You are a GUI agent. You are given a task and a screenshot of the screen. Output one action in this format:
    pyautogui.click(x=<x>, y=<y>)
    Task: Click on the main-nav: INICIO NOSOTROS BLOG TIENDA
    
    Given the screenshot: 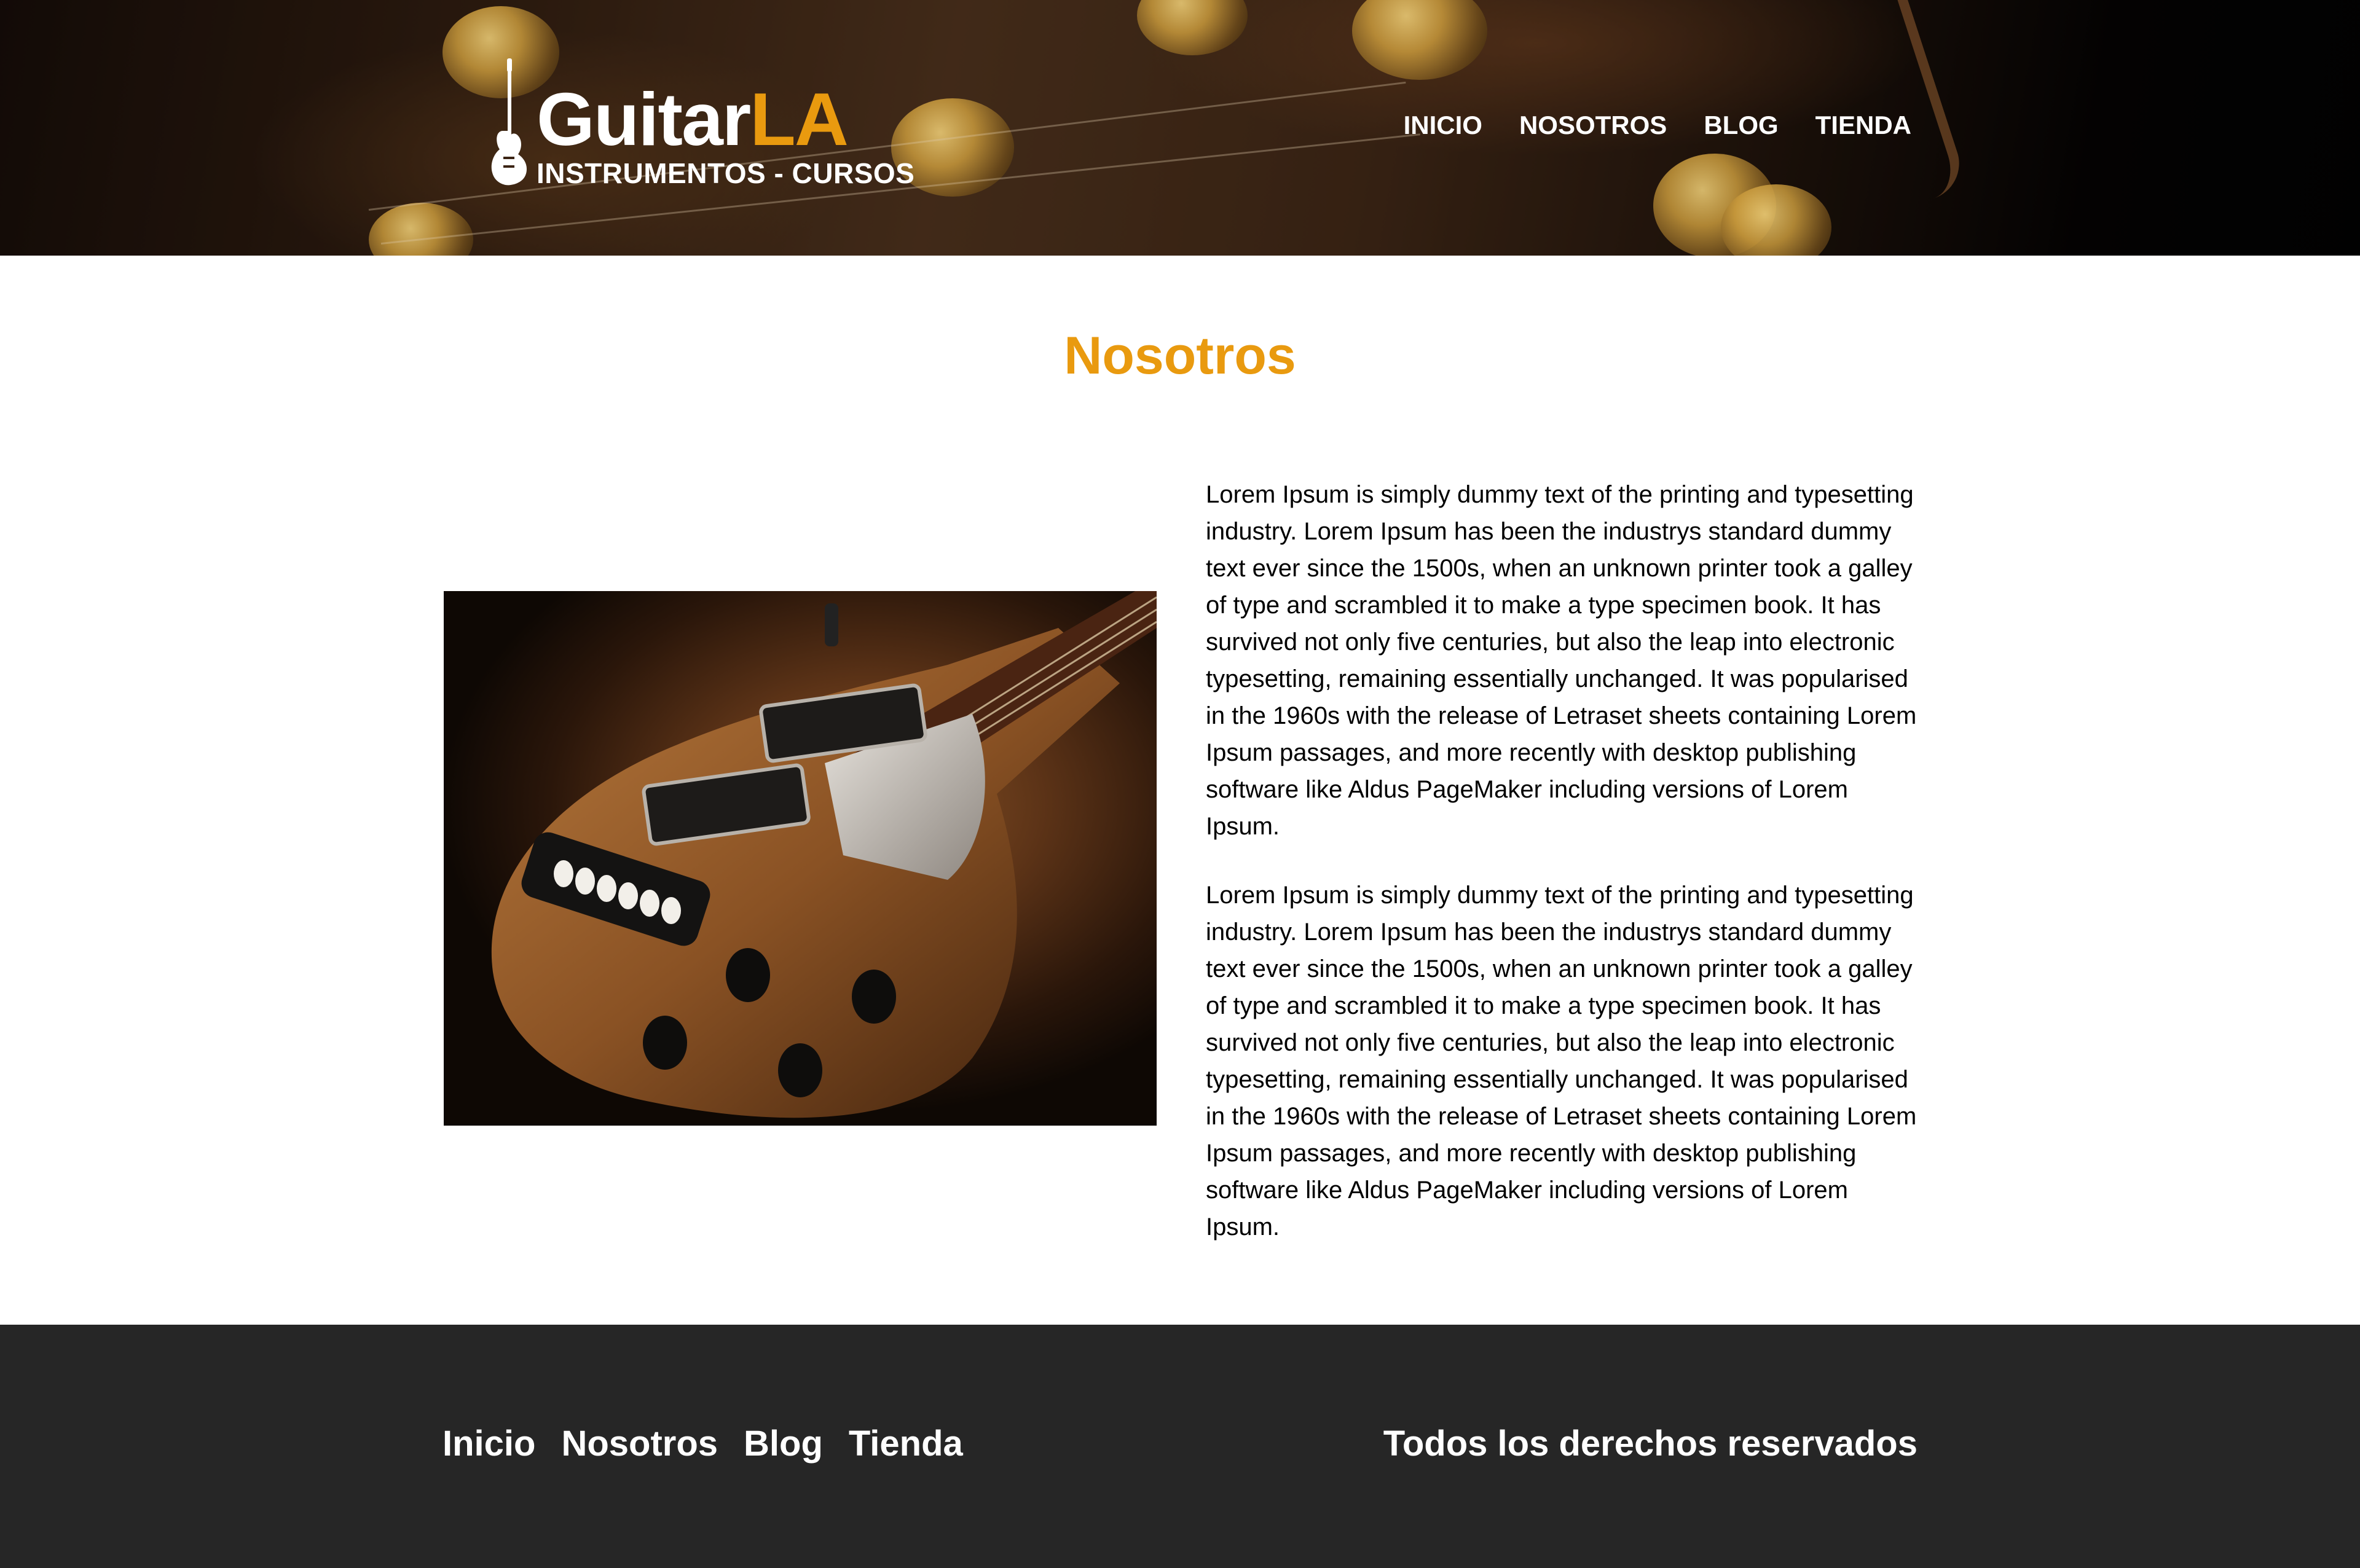 What is the action you would take?
    pyautogui.click(x=1658, y=125)
    